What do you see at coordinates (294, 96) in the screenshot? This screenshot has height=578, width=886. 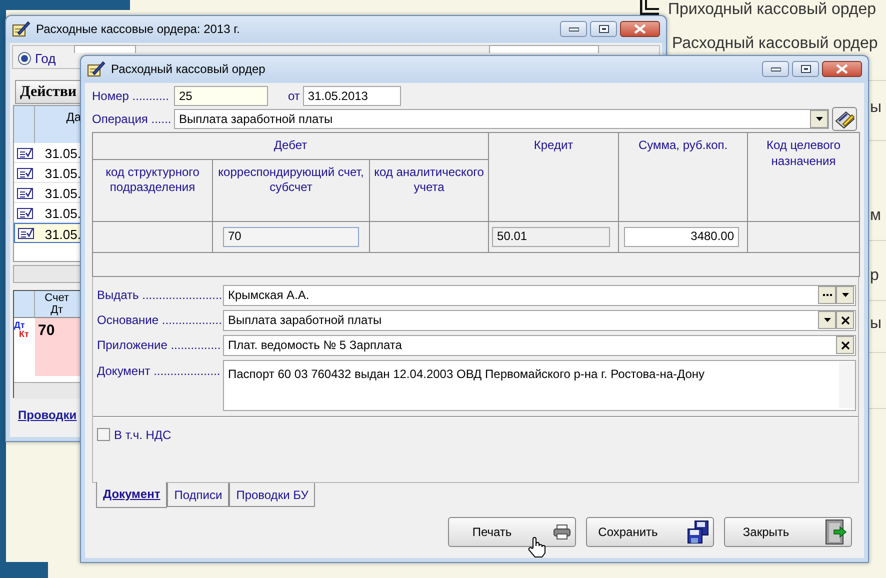 I see `field-label: от` at bounding box center [294, 96].